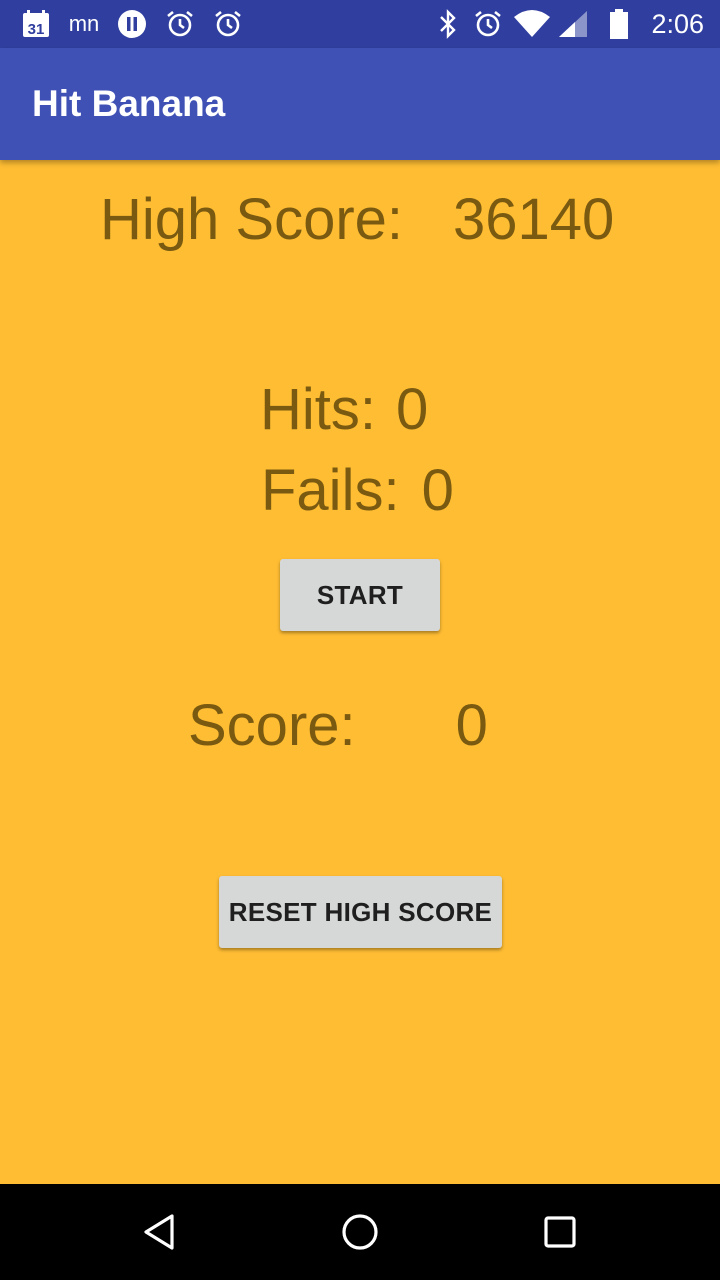 Image resolution: width=720 pixels, height=1280 pixels. Describe the element at coordinates (360, 24) in the screenshot. I see `status-bar: 31 mn 2:06` at that location.